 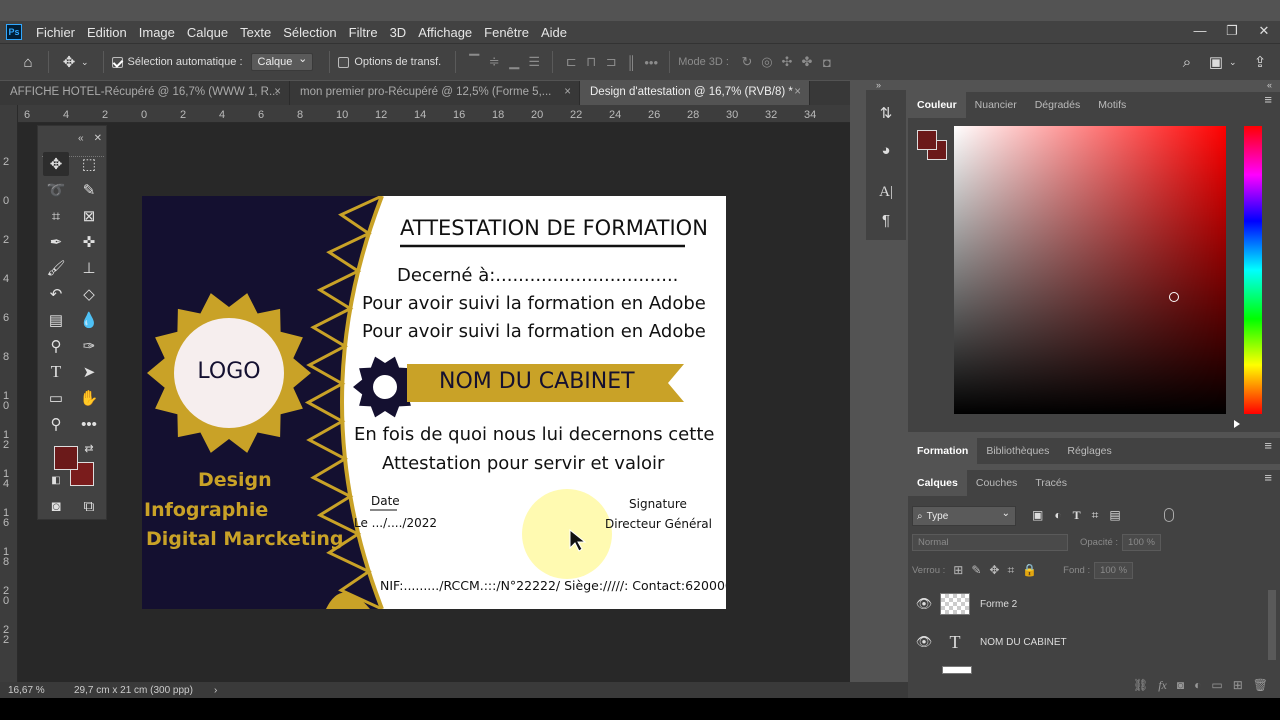 I want to click on quick-mask-icon: ◙, so click(x=56, y=506).